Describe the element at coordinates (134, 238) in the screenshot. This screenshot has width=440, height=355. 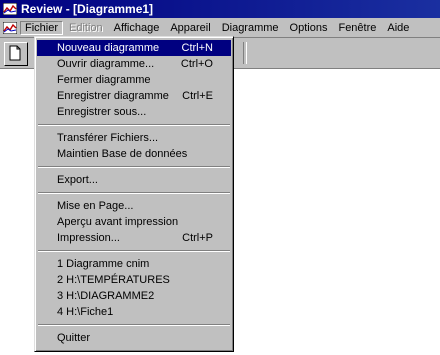
I see `menu-item-impression: Impression... Ctrl+P` at that location.